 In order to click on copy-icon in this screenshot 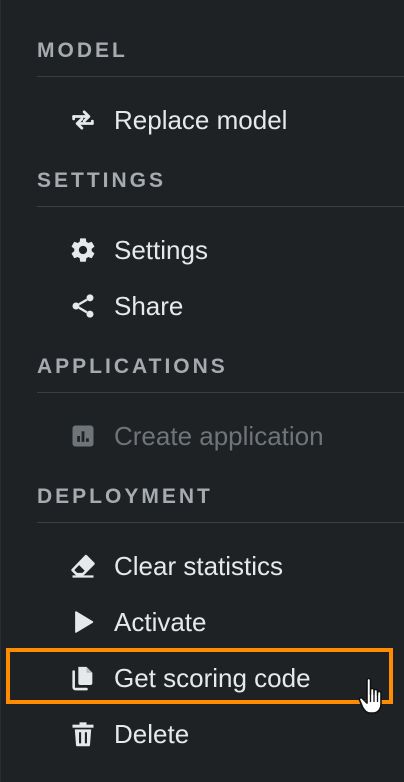, I will do `click(83, 678)`.